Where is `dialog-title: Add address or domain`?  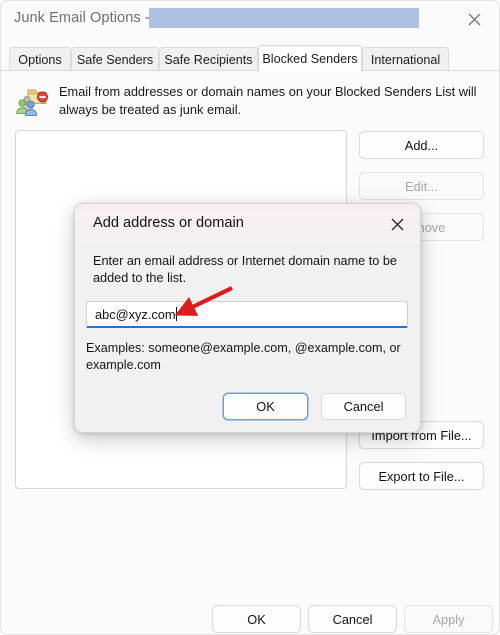 dialog-title: Add address or domain is located at coordinates (168, 223).